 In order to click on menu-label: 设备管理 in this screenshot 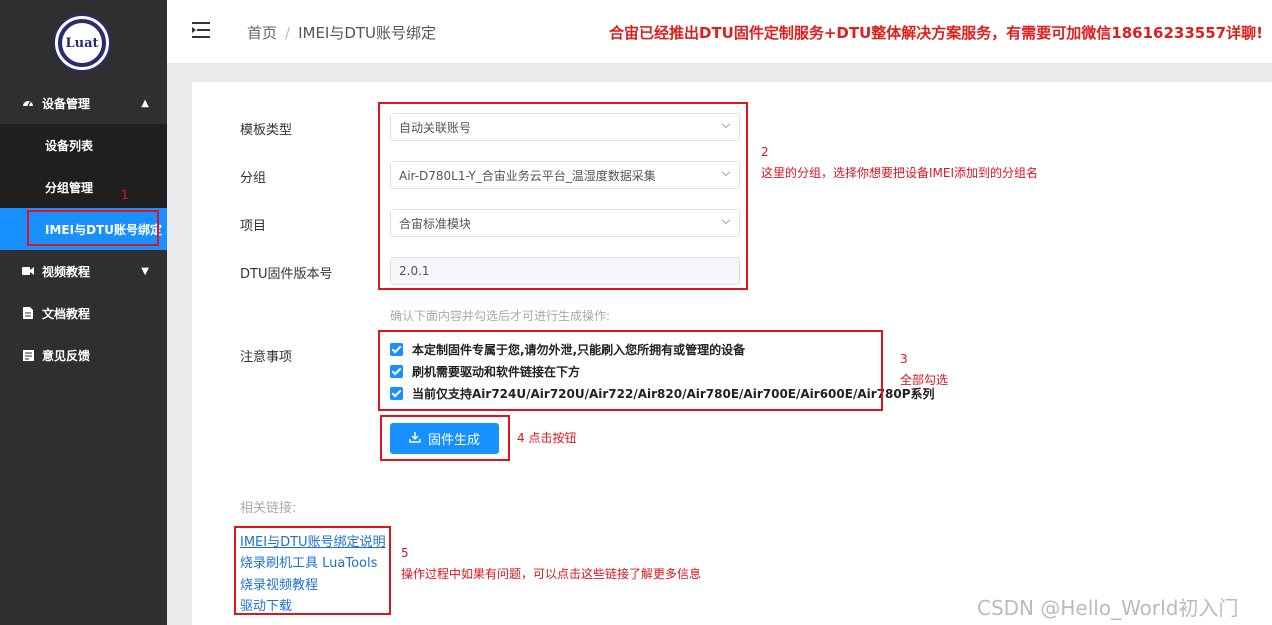, I will do `click(66, 103)`.